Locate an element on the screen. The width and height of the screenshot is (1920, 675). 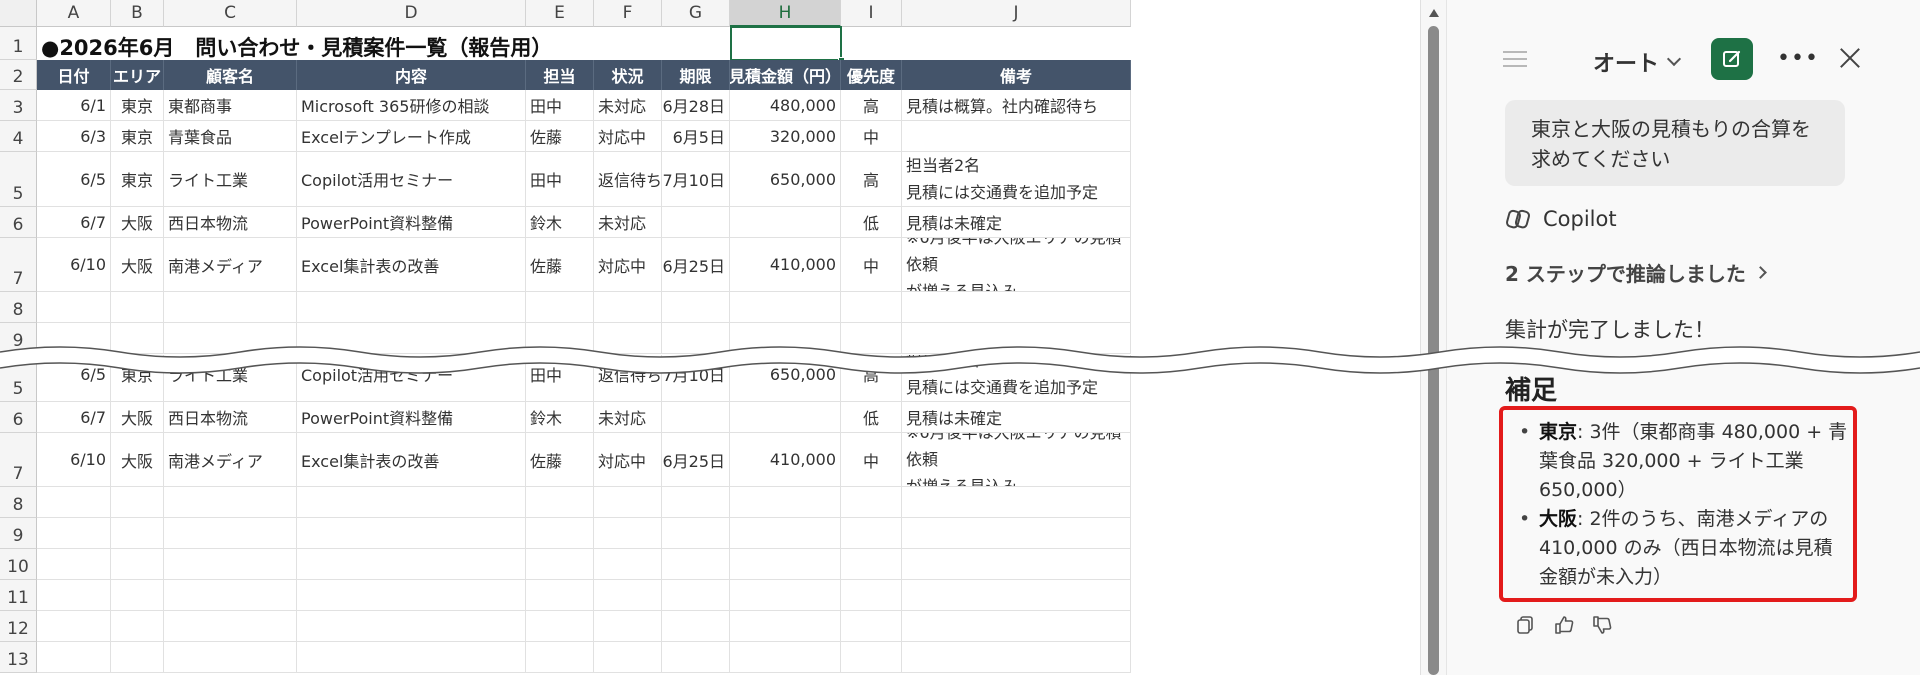
row-header: 11 is located at coordinates (18, 595).